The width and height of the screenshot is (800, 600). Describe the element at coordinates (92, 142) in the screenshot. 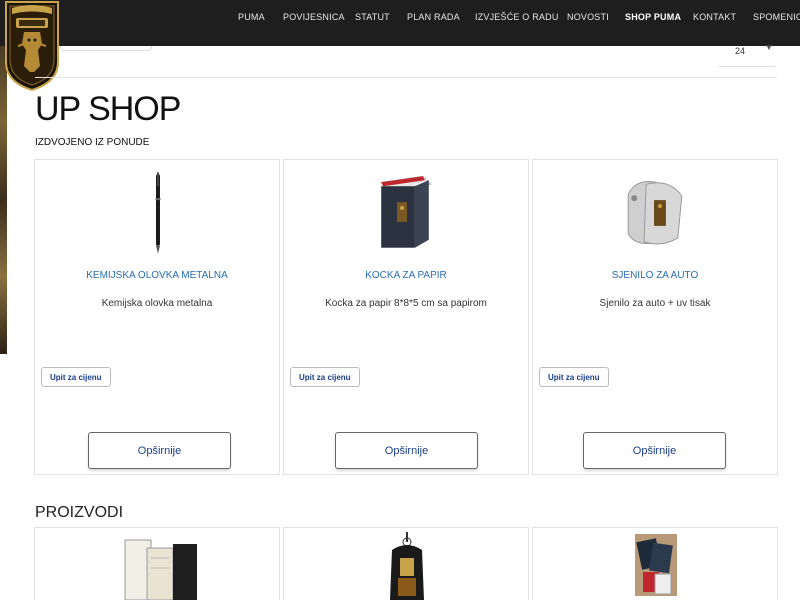

I see `featured-heading: IZDVOJENO IZ PONUDE` at that location.